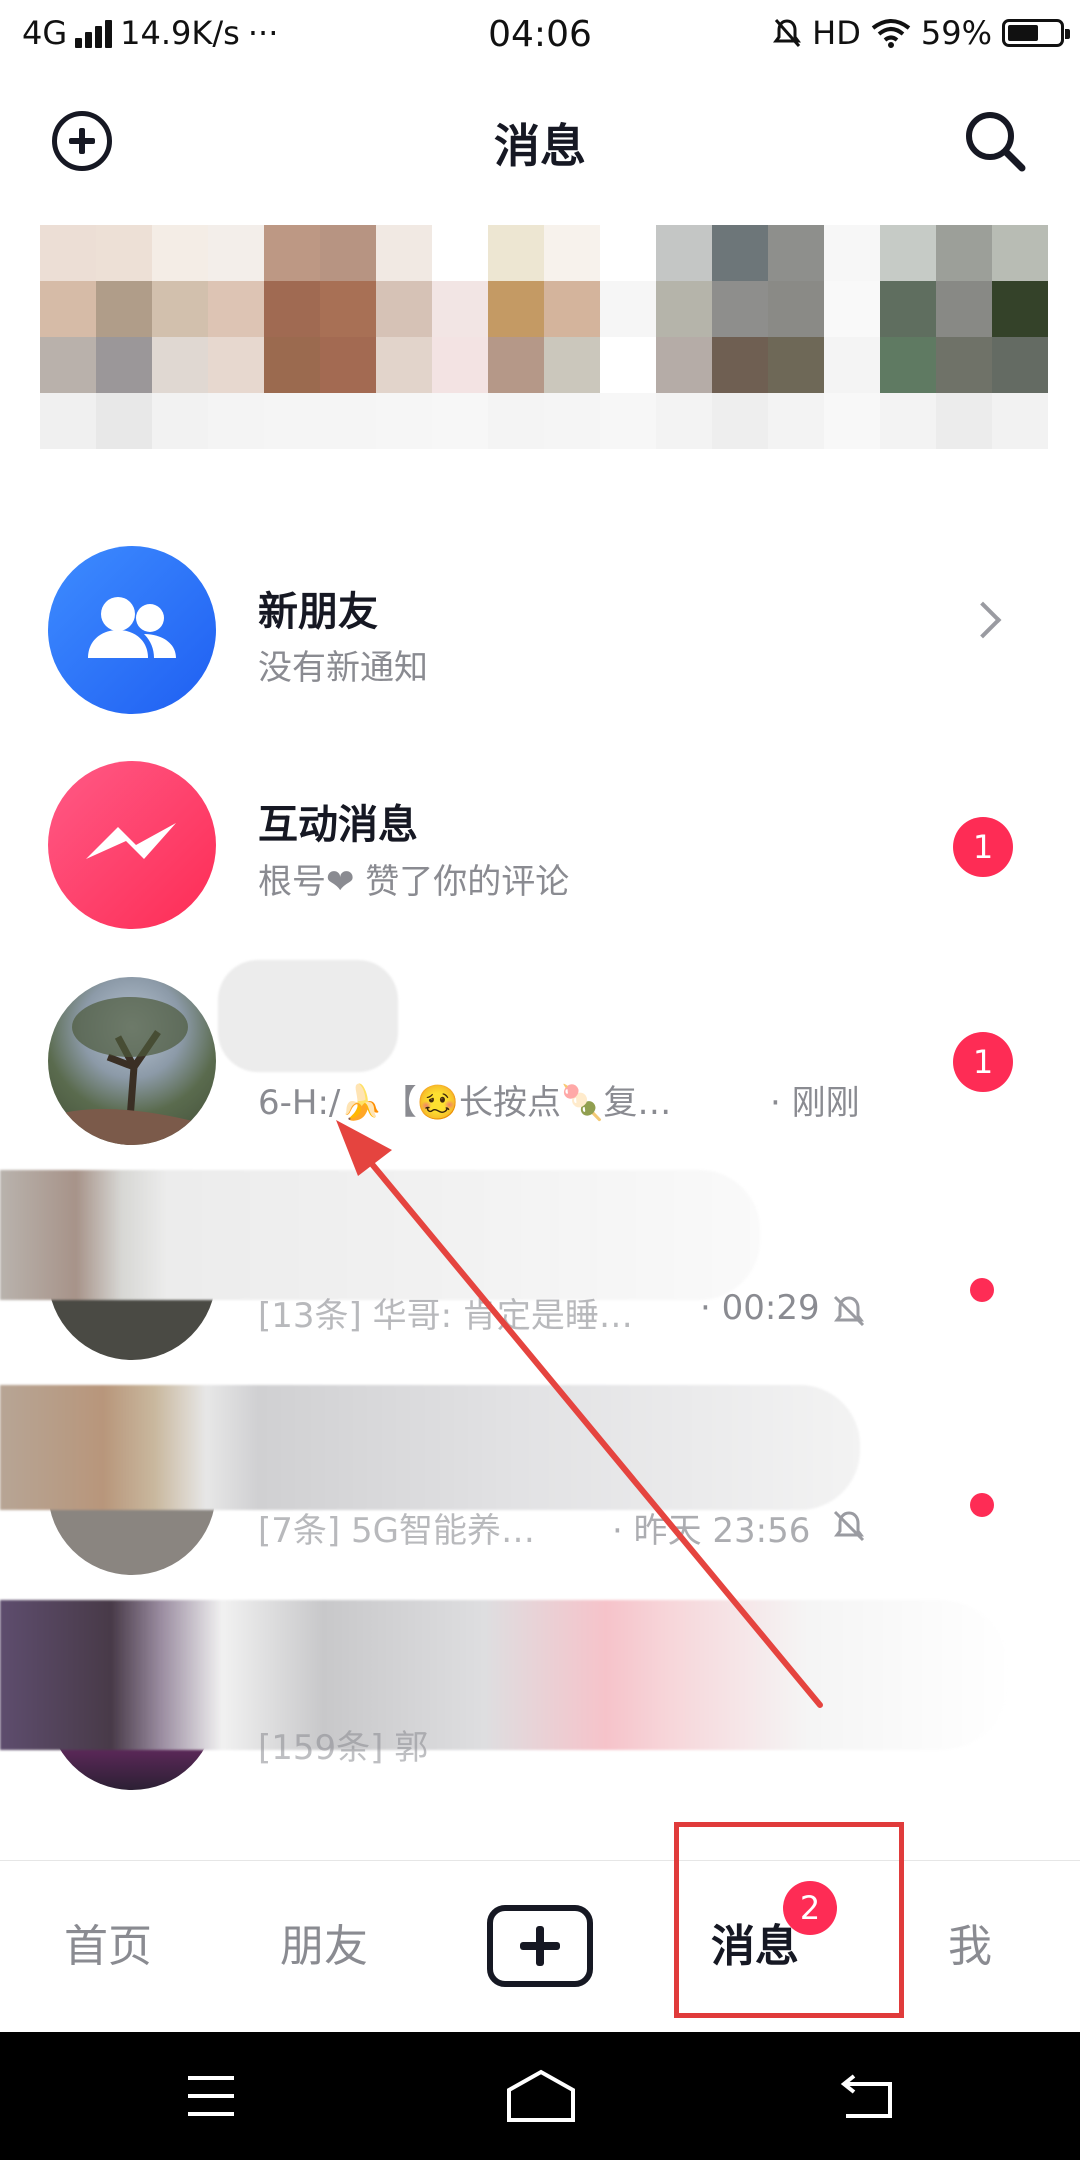 Image resolution: width=1080 pixels, height=2160 pixels. I want to click on nav-me: 我, so click(970, 1947).